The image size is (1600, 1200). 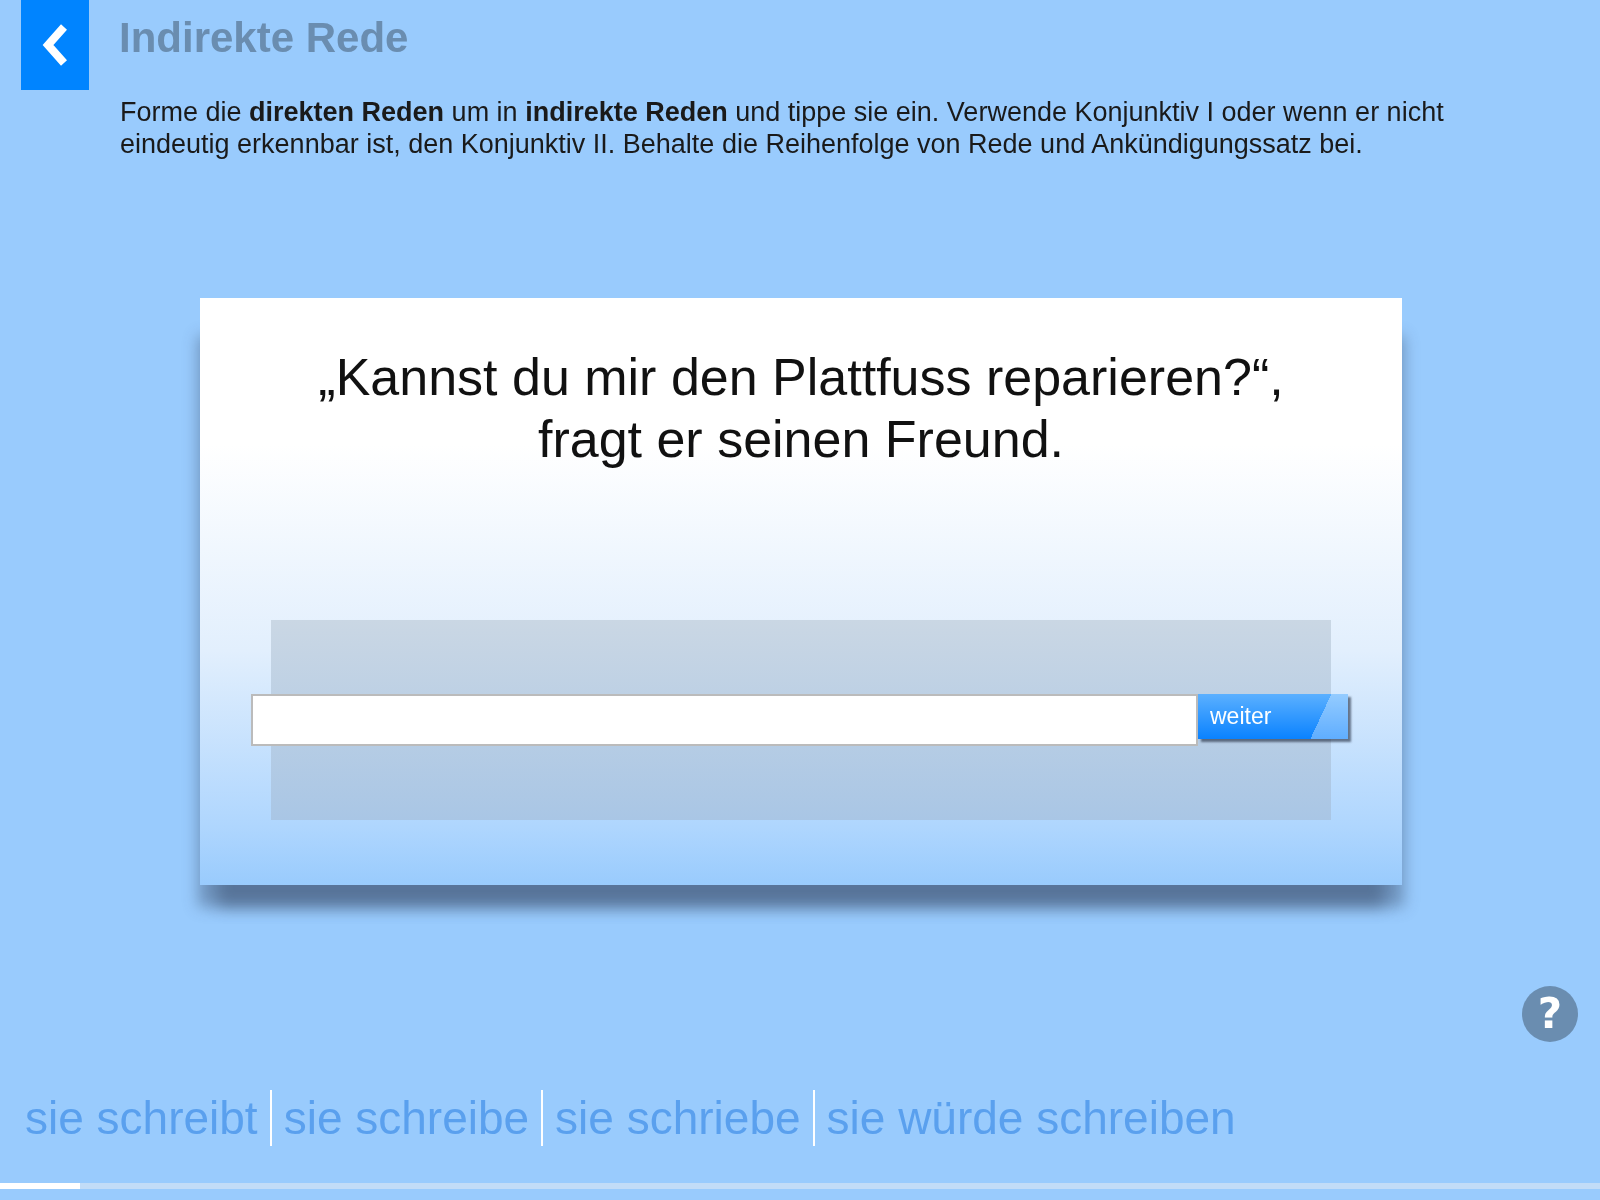 What do you see at coordinates (147, 1118) in the screenshot?
I see `word-option: sie schreibt` at bounding box center [147, 1118].